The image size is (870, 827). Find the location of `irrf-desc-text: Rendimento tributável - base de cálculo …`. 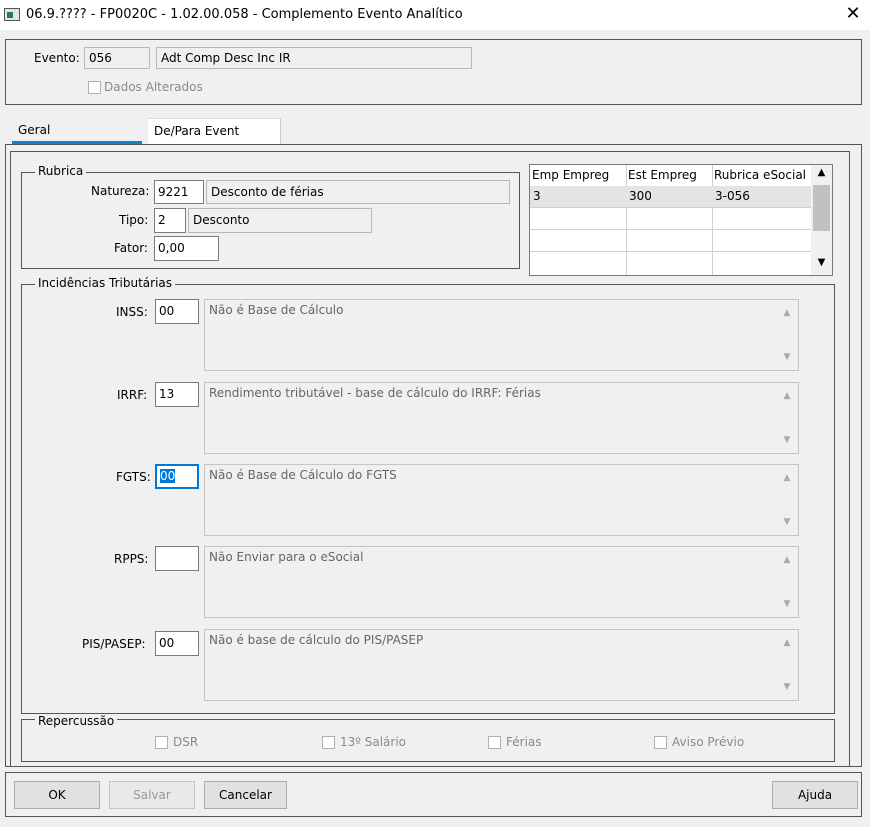

irrf-desc-text: Rendimento tributável - base de cálculo … is located at coordinates (375, 393).